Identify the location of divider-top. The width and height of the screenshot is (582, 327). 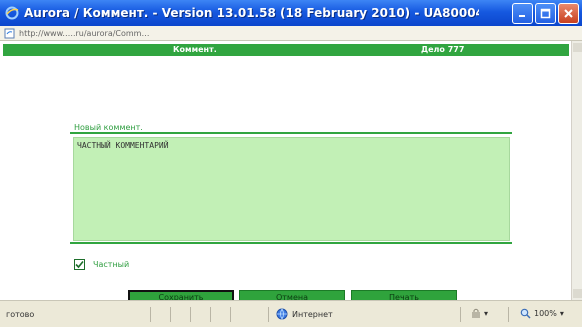
(291, 133).